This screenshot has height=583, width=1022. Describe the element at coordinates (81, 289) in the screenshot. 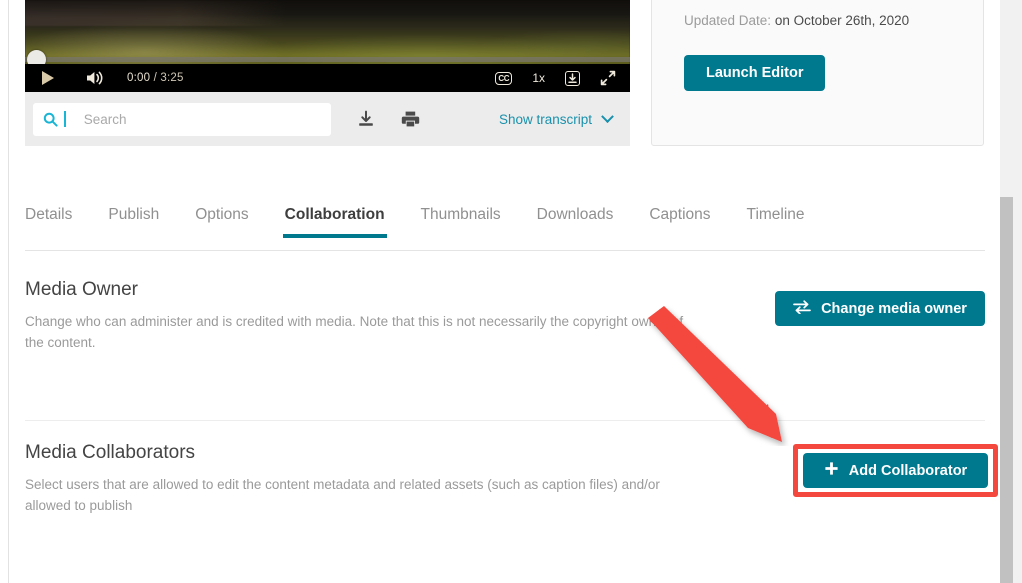

I see `media-owner-title: Media Owner` at that location.